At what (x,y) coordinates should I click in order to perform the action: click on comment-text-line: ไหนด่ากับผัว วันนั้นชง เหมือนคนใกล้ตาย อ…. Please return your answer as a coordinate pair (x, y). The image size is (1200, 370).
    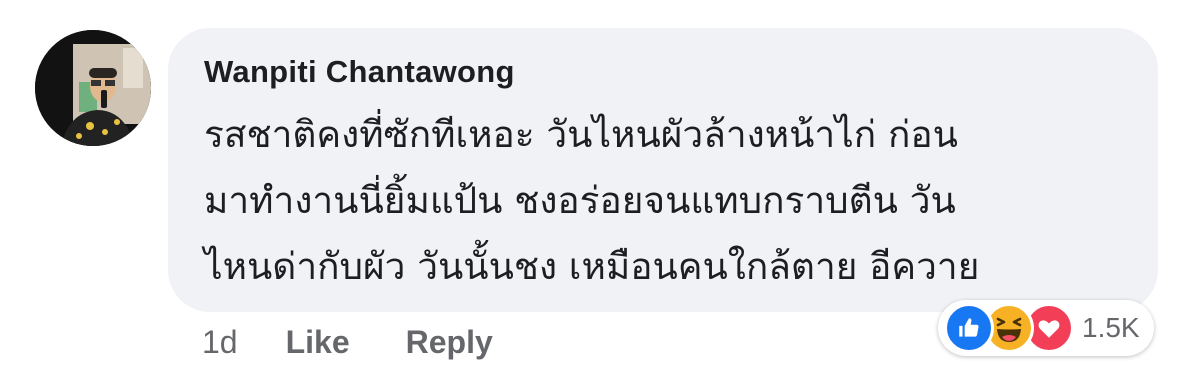
    Looking at the image, I should click on (592, 266).